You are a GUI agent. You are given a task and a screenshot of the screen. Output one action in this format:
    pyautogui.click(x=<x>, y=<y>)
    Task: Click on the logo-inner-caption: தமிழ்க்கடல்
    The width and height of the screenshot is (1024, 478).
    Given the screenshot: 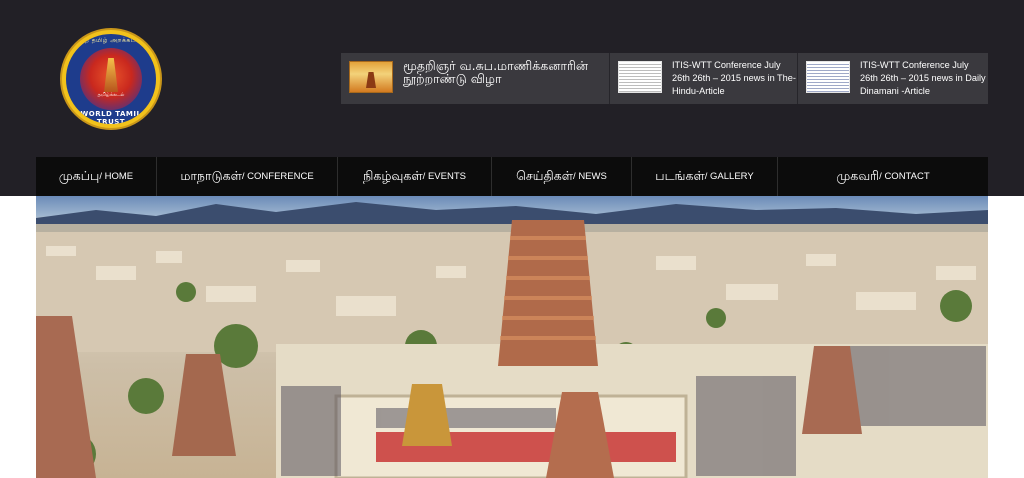 What is the action you would take?
    pyautogui.click(x=111, y=95)
    